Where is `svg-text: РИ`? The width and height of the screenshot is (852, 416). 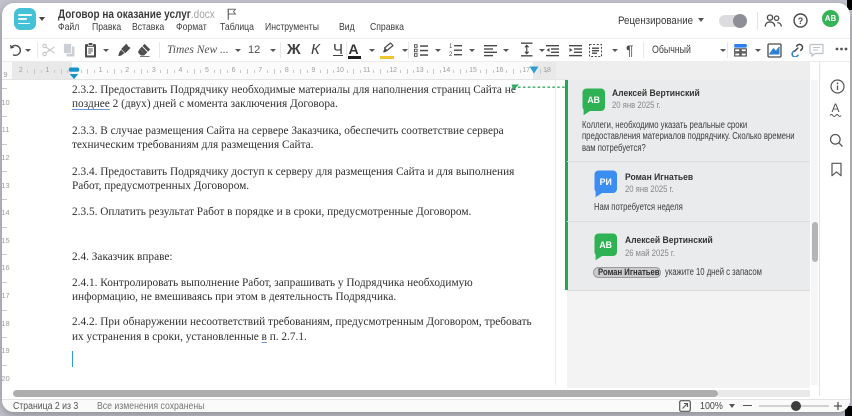
svg-text: РИ is located at coordinates (606, 182).